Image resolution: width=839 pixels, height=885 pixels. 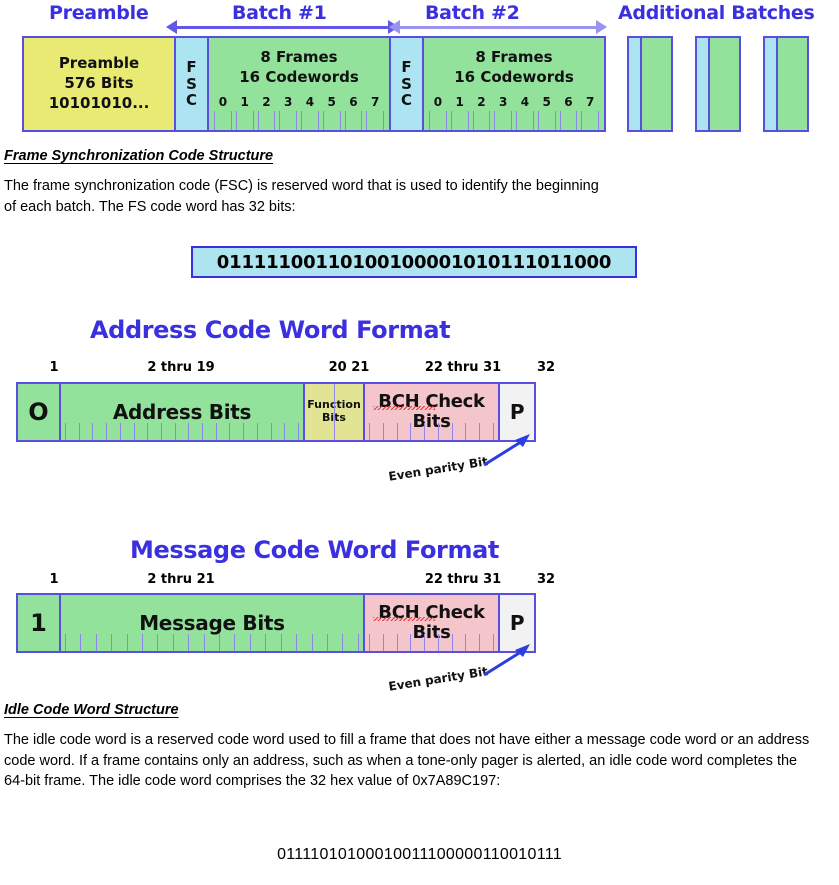 I want to click on spellcheck-squiggle-icon, so click(x=404, y=408).